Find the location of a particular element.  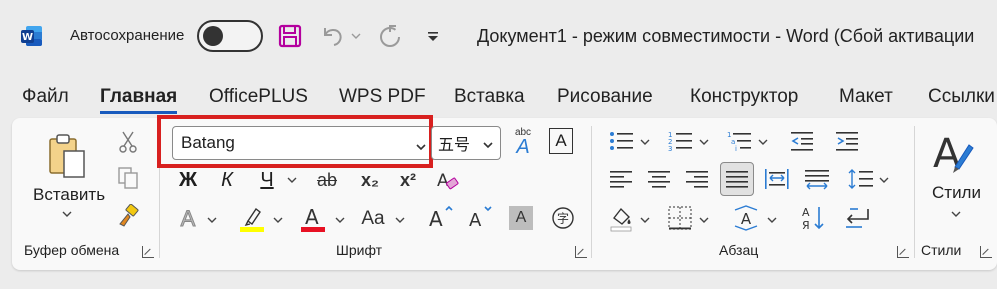

distributed-icon is located at coordinates (777, 179).